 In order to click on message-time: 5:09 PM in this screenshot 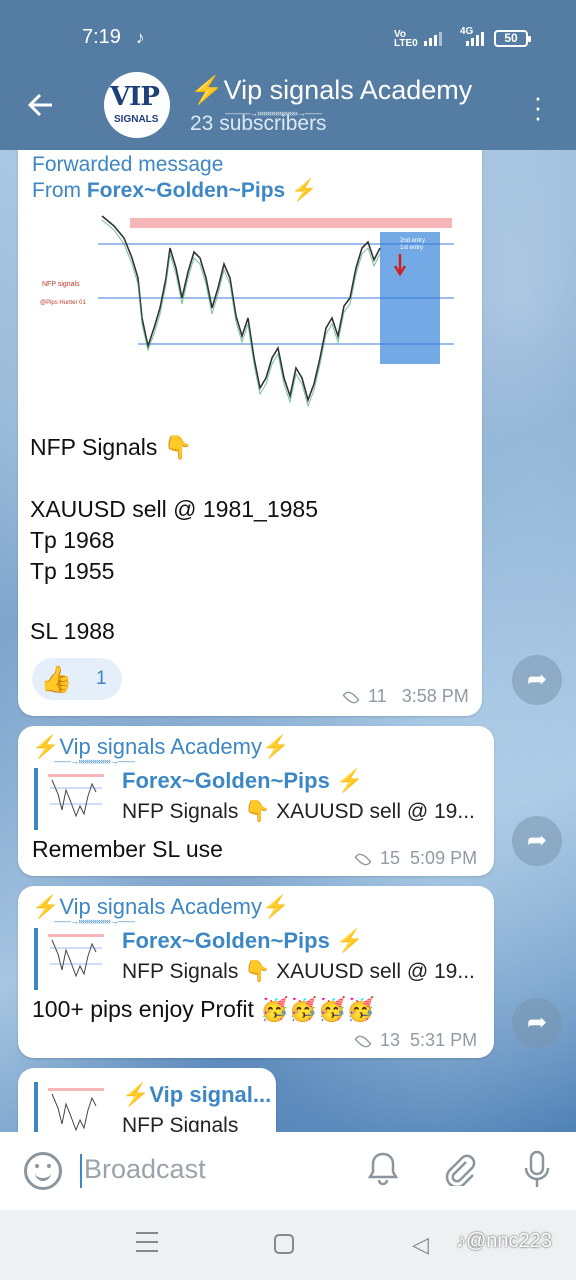, I will do `click(444, 858)`.